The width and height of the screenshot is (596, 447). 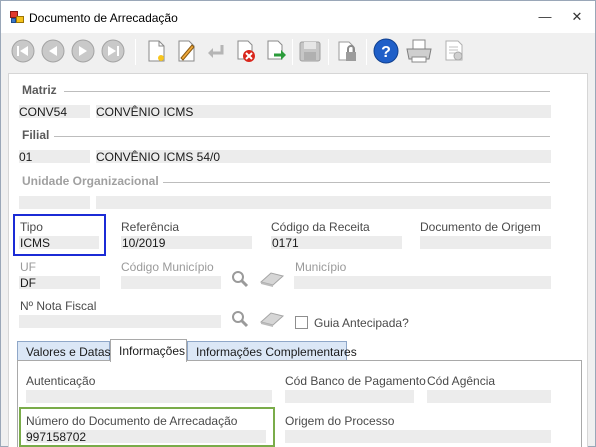 What do you see at coordinates (577, 17) in the screenshot?
I see `close-button: ✕` at bounding box center [577, 17].